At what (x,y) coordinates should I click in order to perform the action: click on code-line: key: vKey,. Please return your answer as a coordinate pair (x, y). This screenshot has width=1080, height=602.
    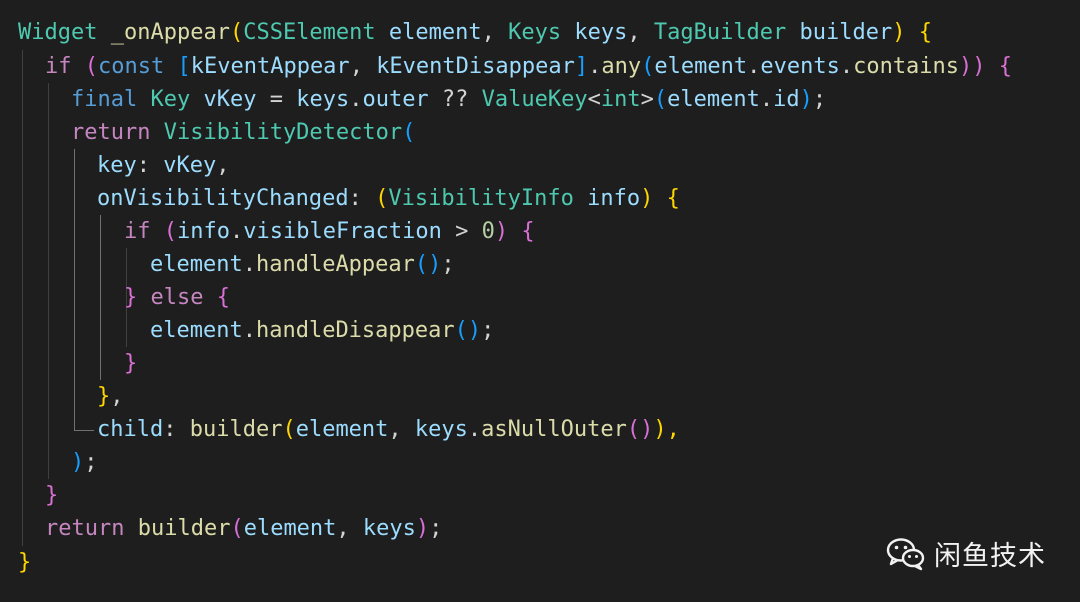
    Looking at the image, I should click on (163, 165).